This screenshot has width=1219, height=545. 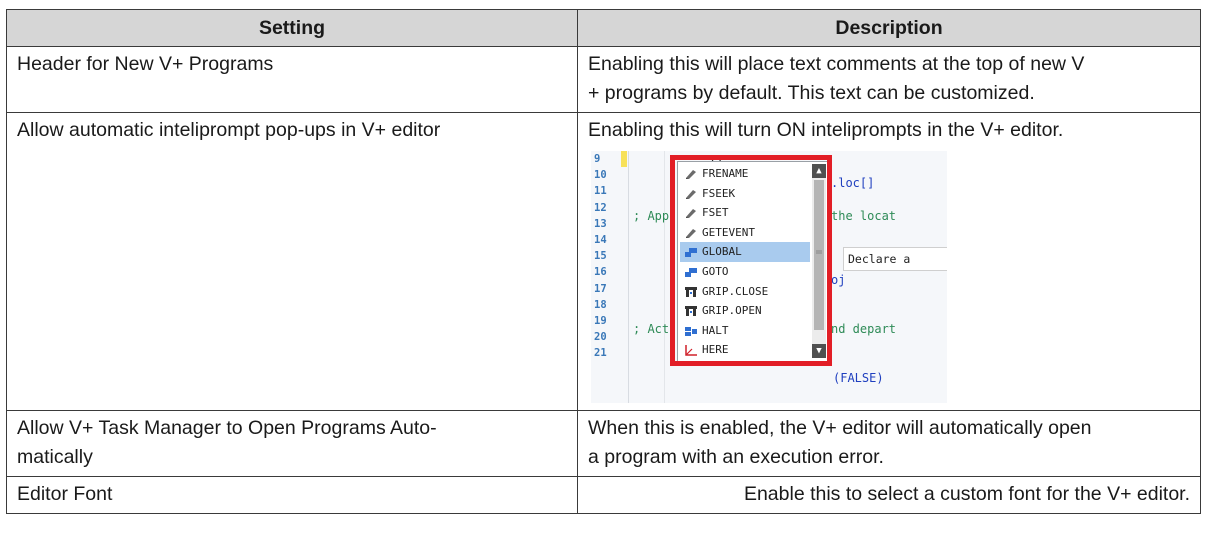 What do you see at coordinates (600, 256) in the screenshot?
I see `line-number: 15` at bounding box center [600, 256].